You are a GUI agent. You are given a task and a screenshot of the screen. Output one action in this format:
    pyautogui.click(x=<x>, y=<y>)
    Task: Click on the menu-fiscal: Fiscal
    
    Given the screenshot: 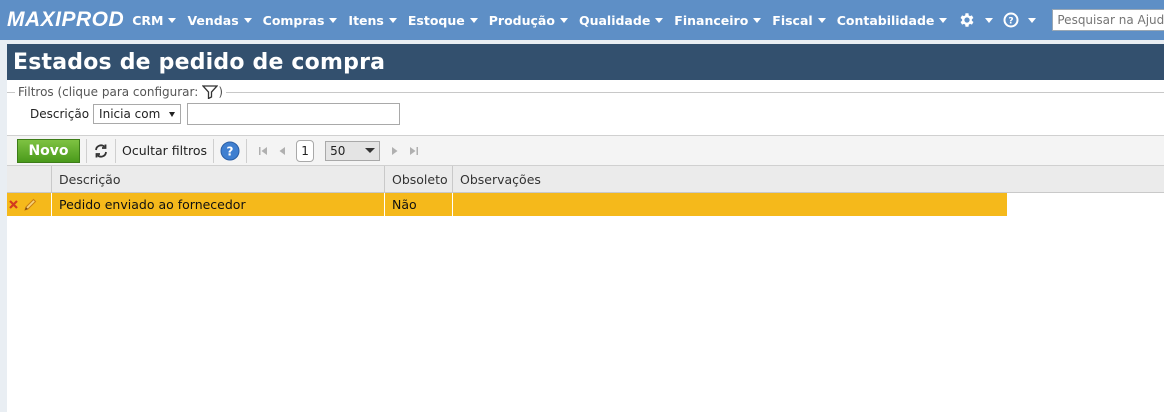 What is the action you would take?
    pyautogui.click(x=799, y=20)
    